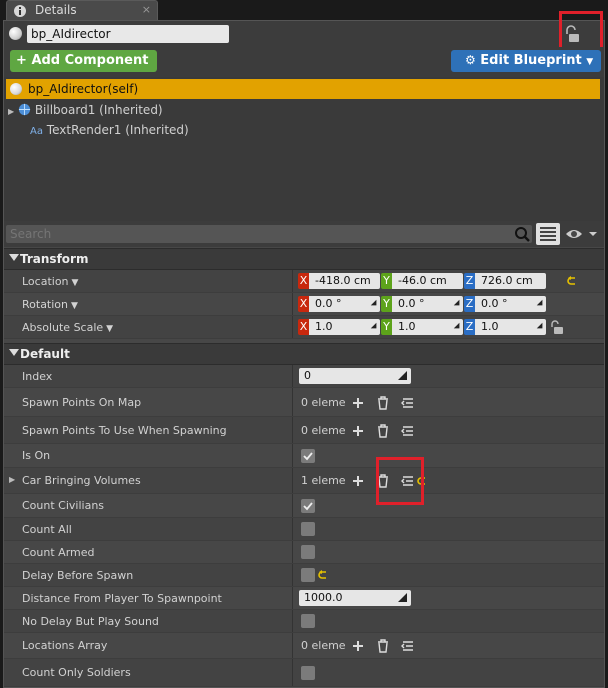 The image size is (608, 688). What do you see at coordinates (510, 281) in the screenshot?
I see `location-z-field: 726.0 cm` at bounding box center [510, 281].